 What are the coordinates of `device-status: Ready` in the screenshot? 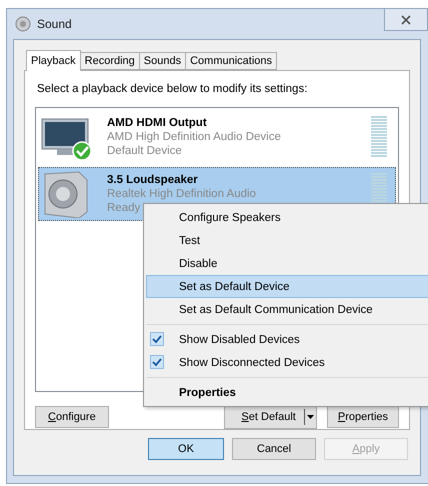 It's located at (124, 208).